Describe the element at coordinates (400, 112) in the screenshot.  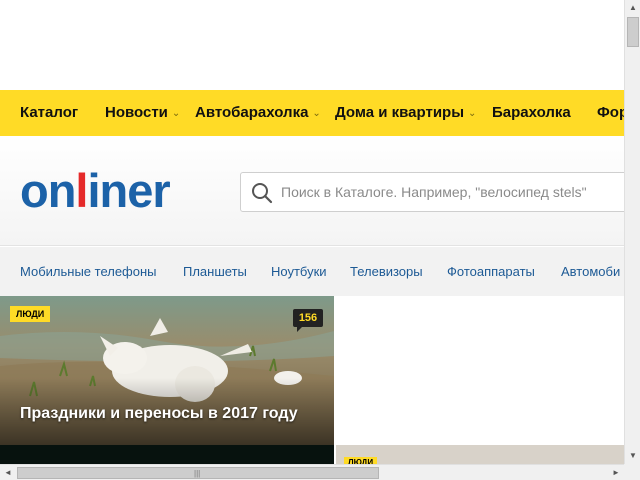
I see `nav-item-label: Дома и квартиры` at that location.